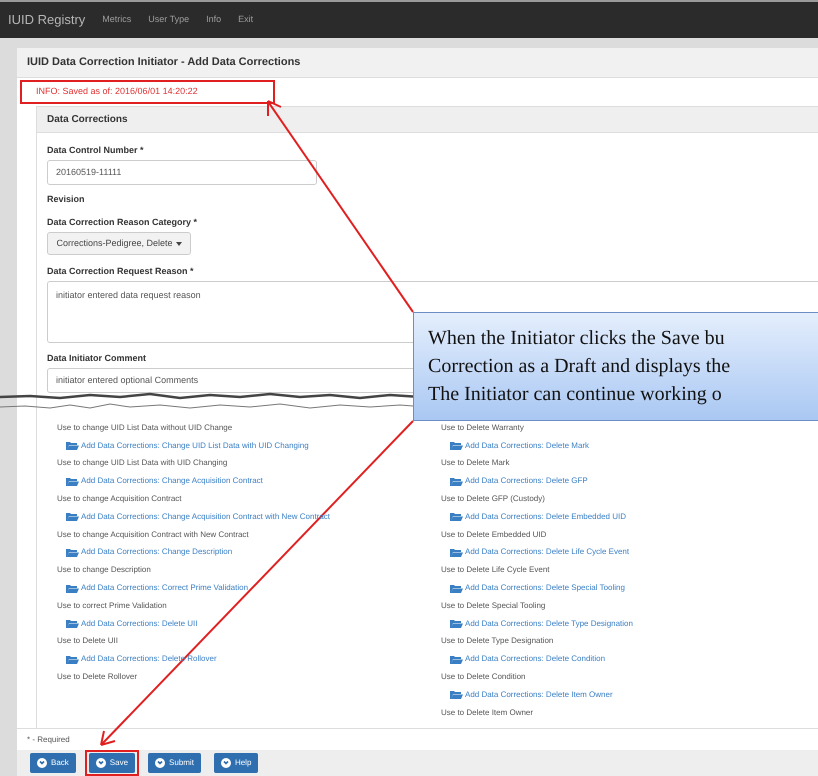 The width and height of the screenshot is (818, 776). Describe the element at coordinates (96, 150) in the screenshot. I see `field-label: Data Control Number *` at that location.